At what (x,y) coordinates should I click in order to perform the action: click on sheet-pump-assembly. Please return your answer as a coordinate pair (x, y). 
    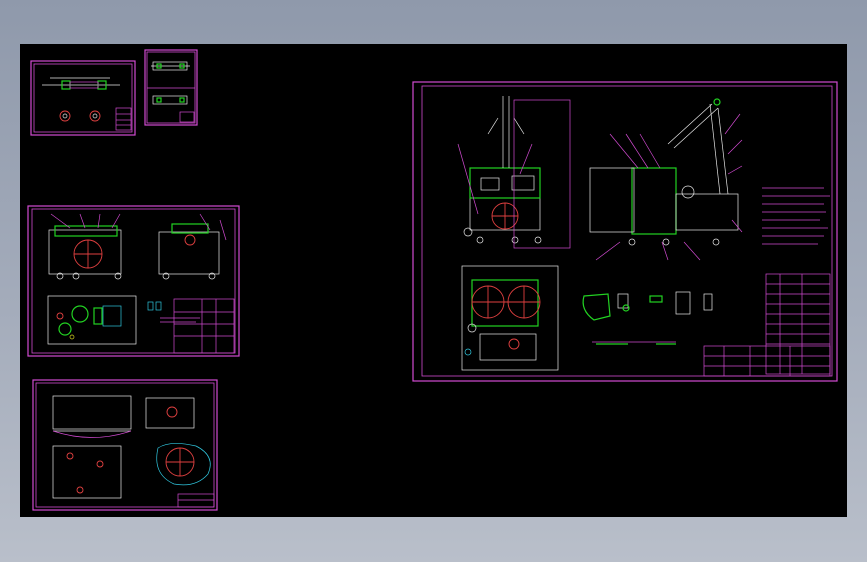
    Looking at the image, I should click on (133, 281).